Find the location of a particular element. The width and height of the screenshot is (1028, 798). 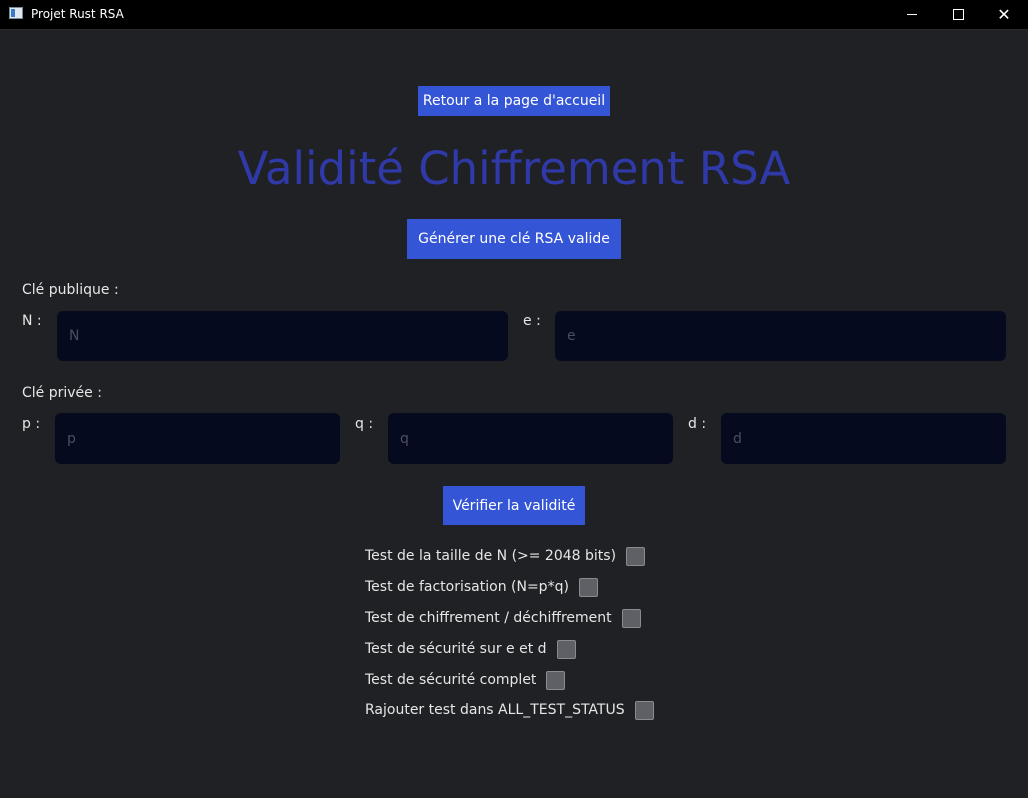

test-label: Test de factorisation (N=p*q) is located at coordinates (467, 587).